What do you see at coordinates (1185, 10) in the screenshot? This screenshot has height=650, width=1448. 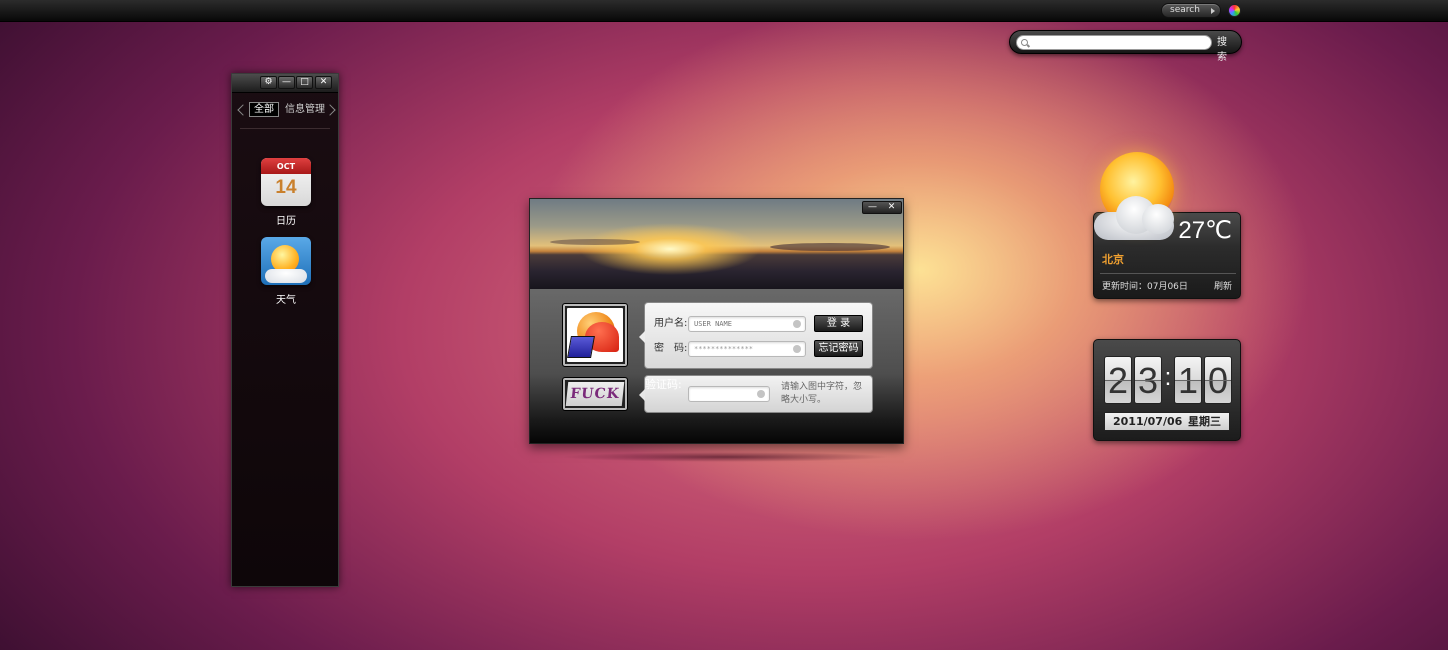 I see `search-toggle-label: search` at bounding box center [1185, 10].